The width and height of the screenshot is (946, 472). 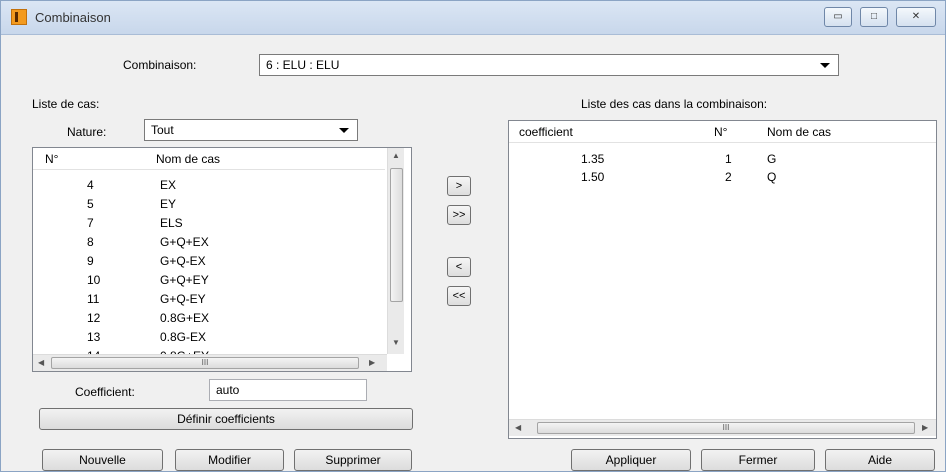 I want to click on list-item: 9 G+Q-EX, so click(x=209, y=261).